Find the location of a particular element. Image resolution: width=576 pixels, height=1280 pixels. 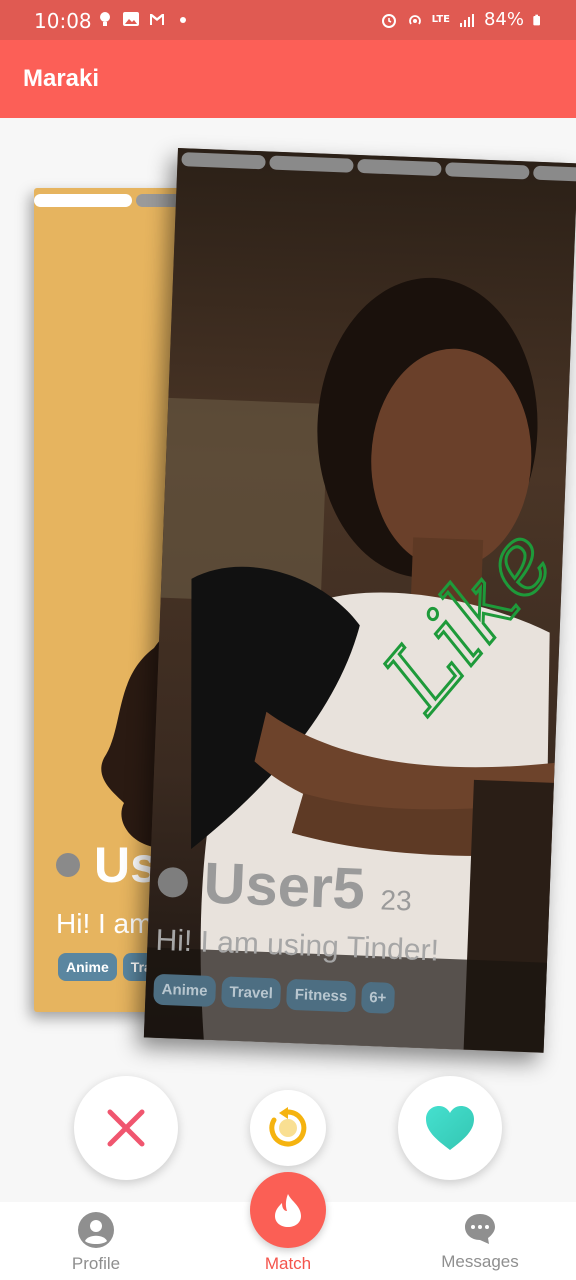

front-card-name: User5 is located at coordinates (284, 886).